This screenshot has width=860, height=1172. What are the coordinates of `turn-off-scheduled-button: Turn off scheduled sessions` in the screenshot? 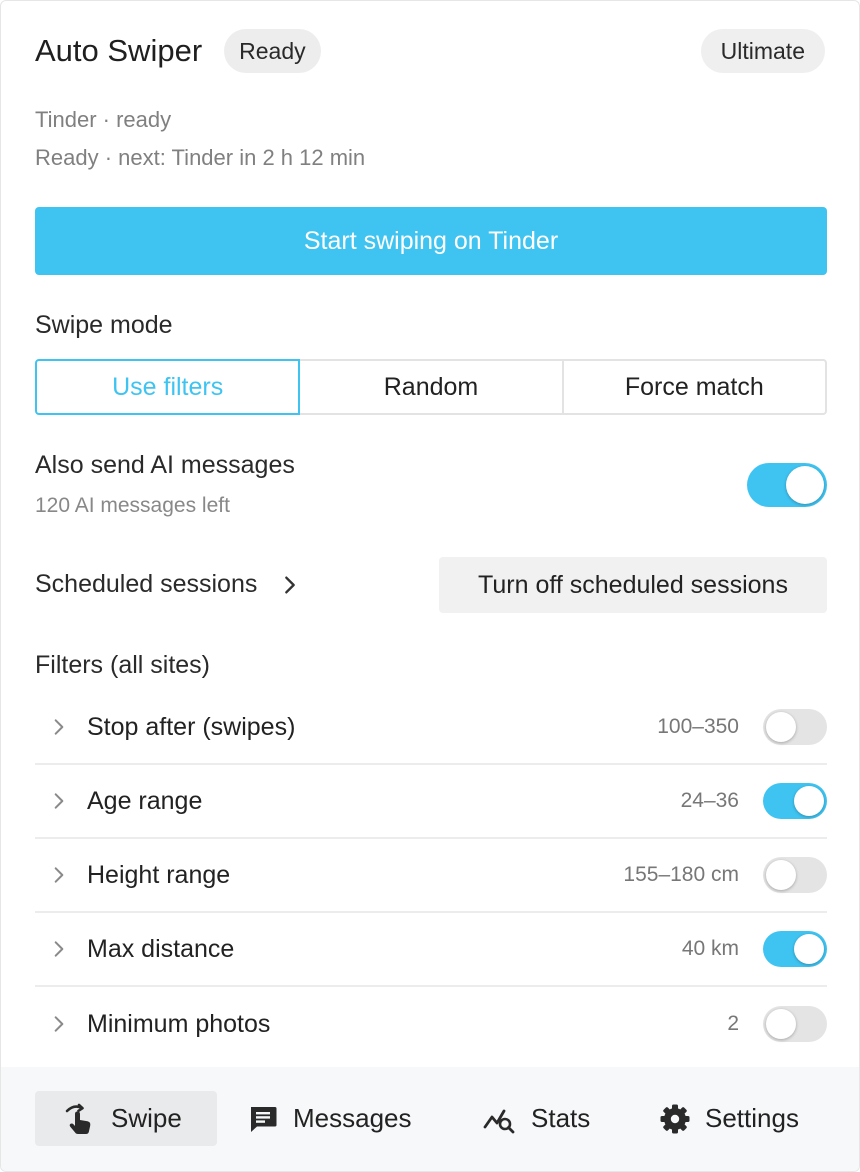 It's located at (633, 585).